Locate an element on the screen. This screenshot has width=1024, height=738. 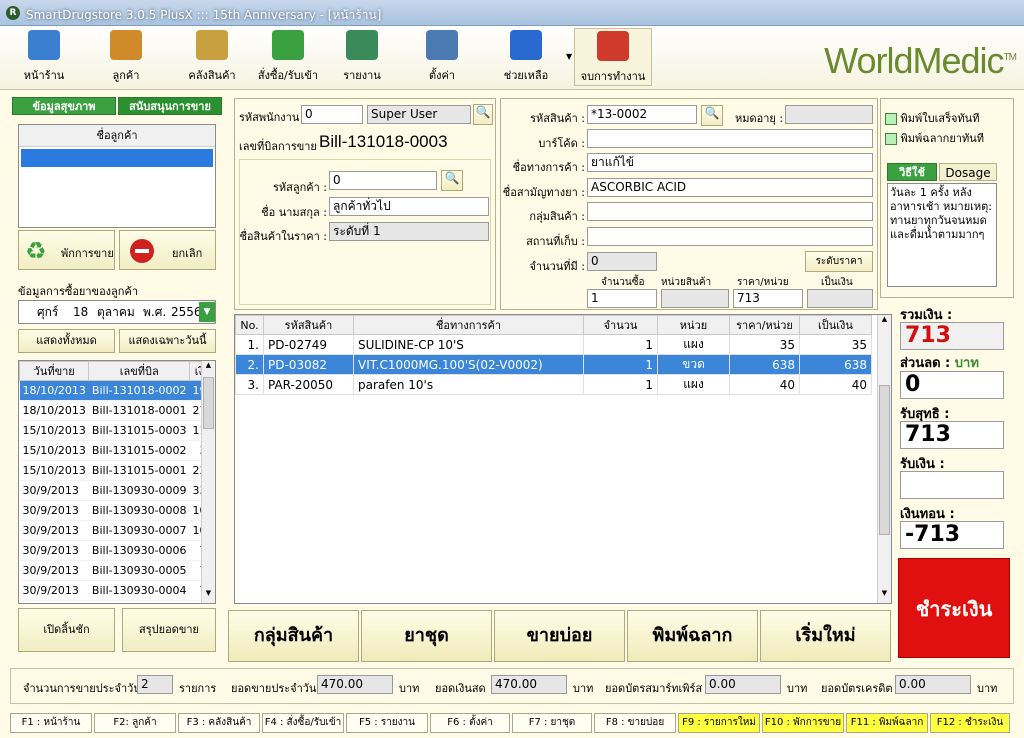
fkey-12-button: F12 : ชำระเงิน is located at coordinates (970, 723).